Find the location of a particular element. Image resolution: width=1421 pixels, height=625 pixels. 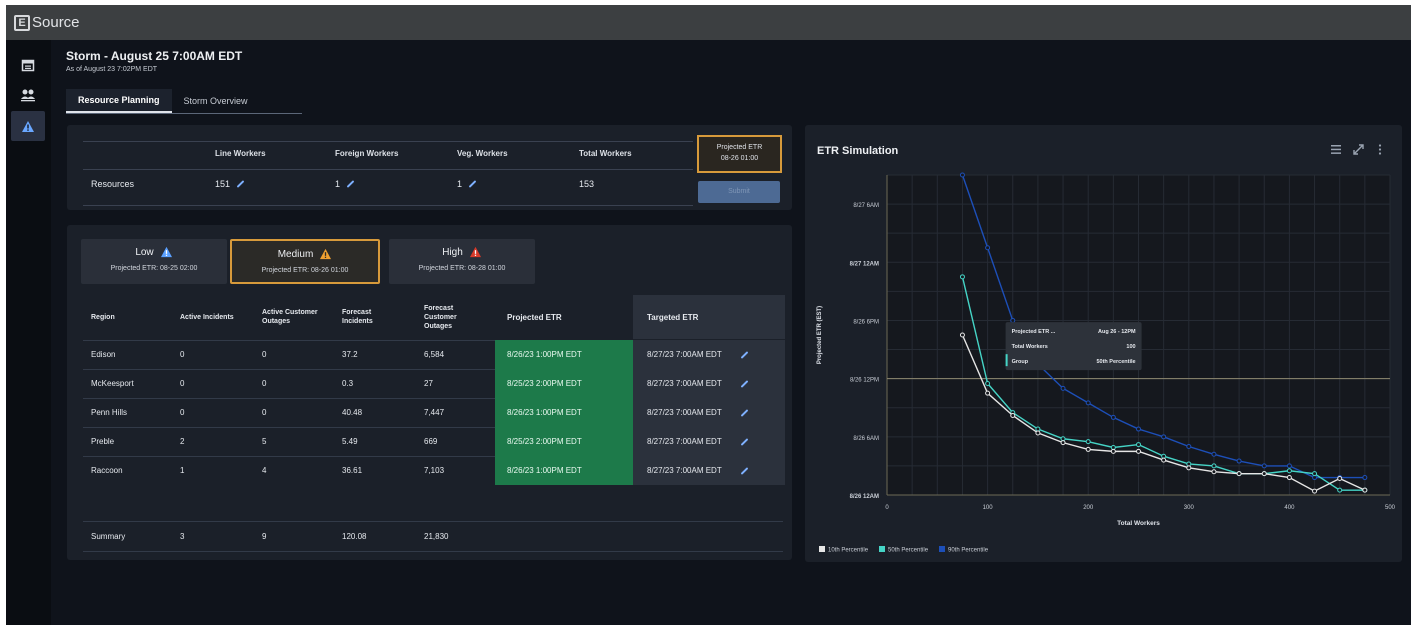

active-incidents: 1 is located at coordinates (182, 470).